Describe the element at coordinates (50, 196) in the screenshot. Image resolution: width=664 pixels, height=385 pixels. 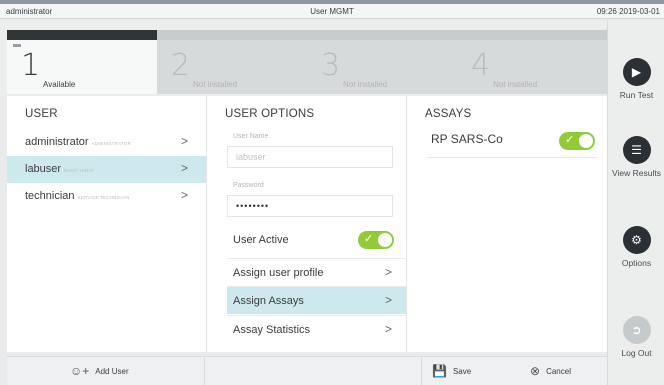
I see `user-name: technician` at that location.